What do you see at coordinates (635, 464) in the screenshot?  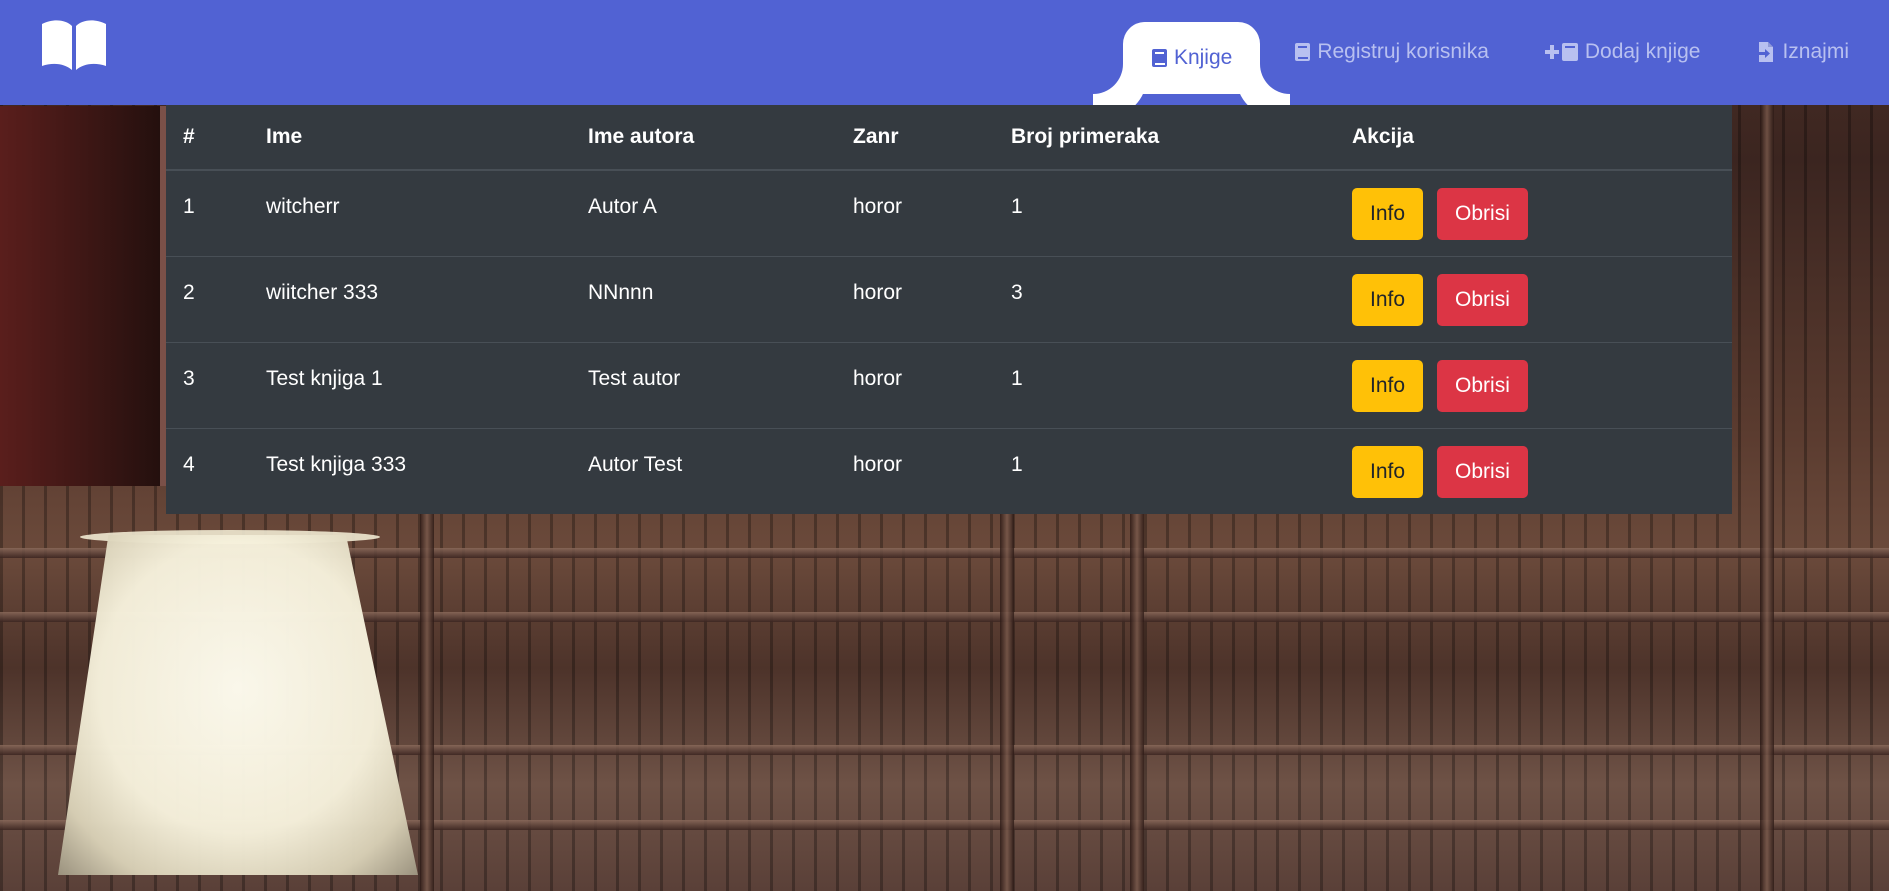 I see `cell-author: Autor Test` at bounding box center [635, 464].